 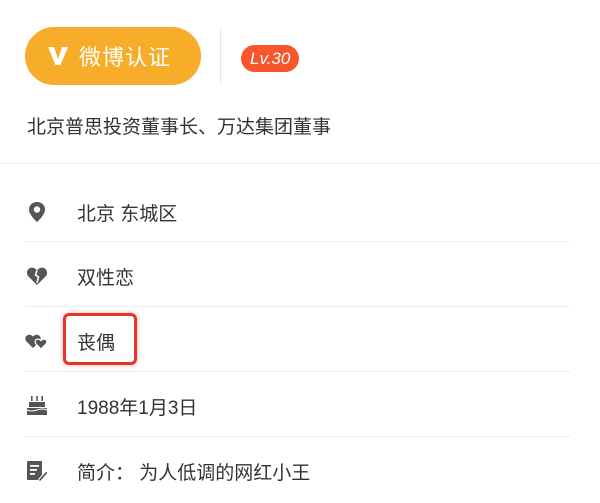 What do you see at coordinates (194, 473) in the screenshot?
I see `intro-text: 简介： 为人低调的网红小王` at bounding box center [194, 473].